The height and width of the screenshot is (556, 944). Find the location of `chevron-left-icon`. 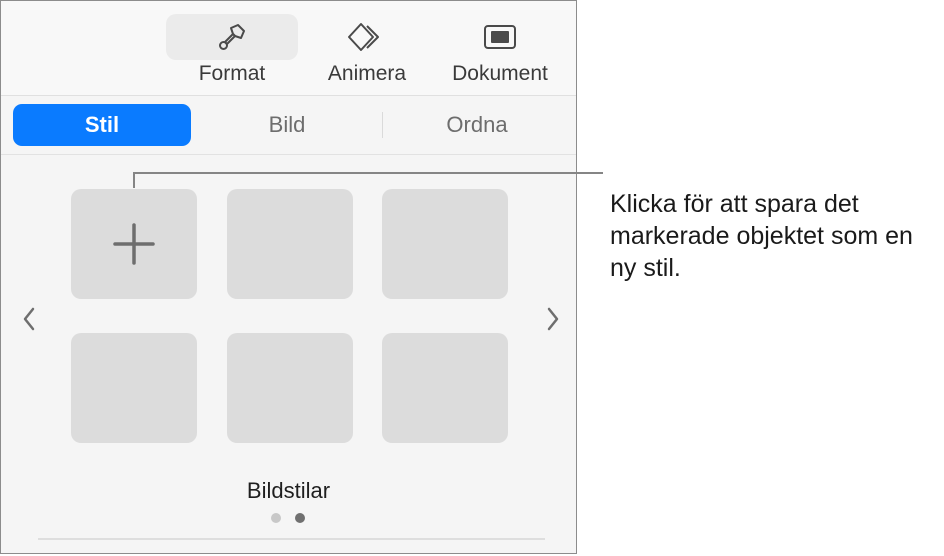

chevron-left-icon is located at coordinates (29, 319).